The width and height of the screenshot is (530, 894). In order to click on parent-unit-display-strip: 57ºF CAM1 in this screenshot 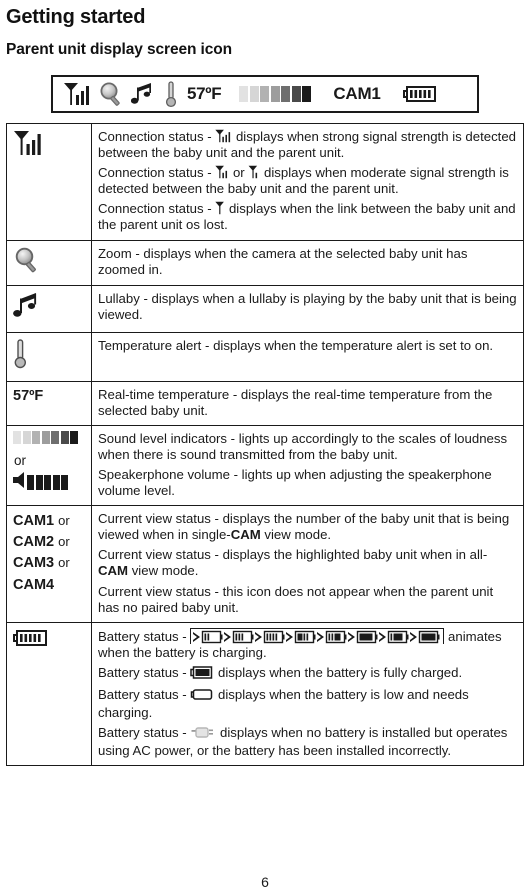, I will do `click(265, 94)`.